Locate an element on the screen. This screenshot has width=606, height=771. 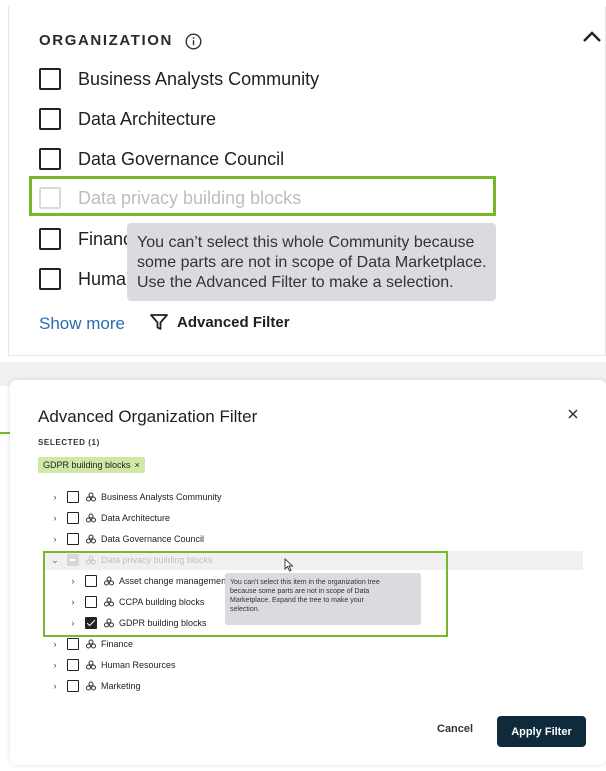
selected-chip: GDPR building blocks × is located at coordinates (91, 465).